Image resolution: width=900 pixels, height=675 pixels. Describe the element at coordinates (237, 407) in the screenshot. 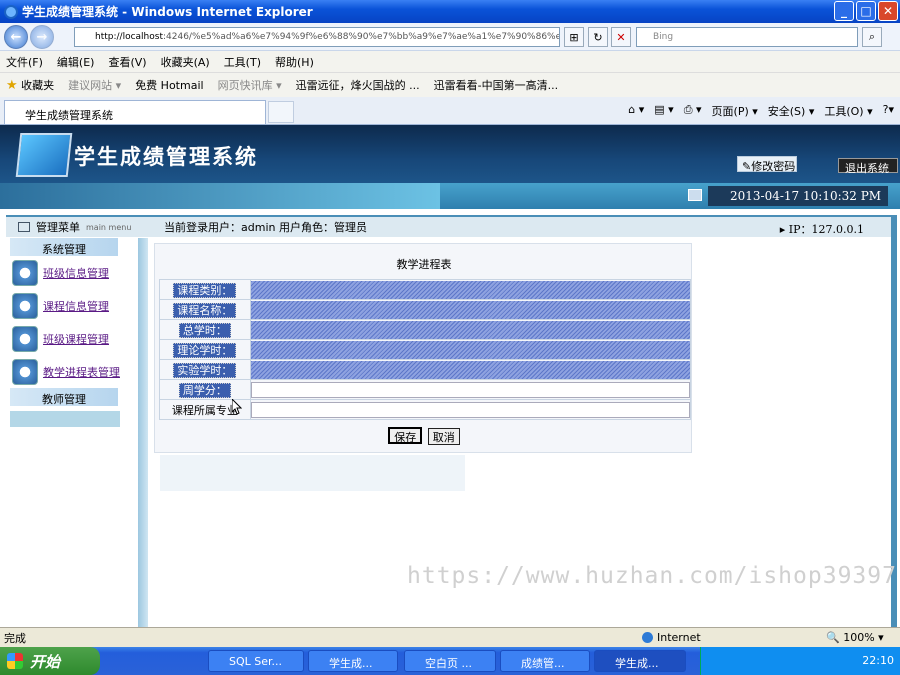

I see `mouse-cursor-icon` at that location.